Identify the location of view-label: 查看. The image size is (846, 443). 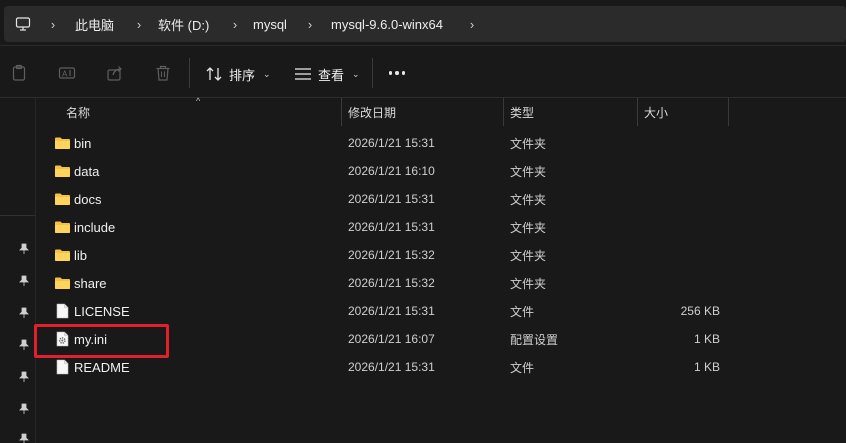
(331, 75).